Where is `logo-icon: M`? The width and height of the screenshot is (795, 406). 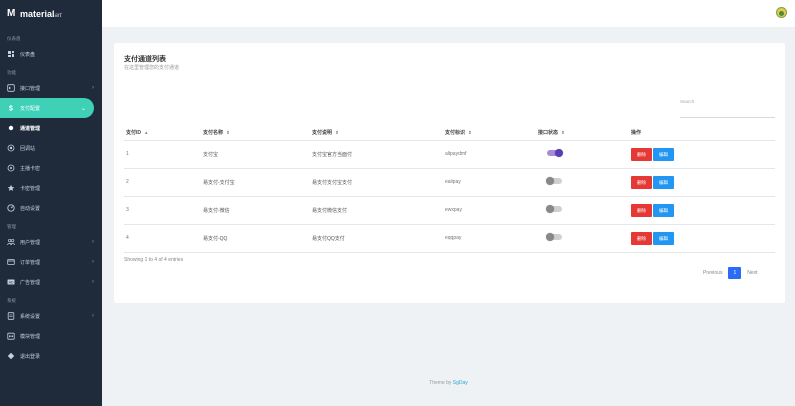
logo-icon: M is located at coordinates (11, 13).